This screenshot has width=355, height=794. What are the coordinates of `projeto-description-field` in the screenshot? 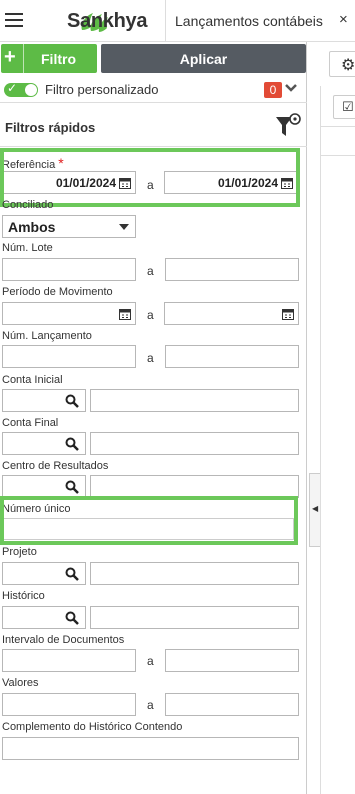 It's located at (194, 573).